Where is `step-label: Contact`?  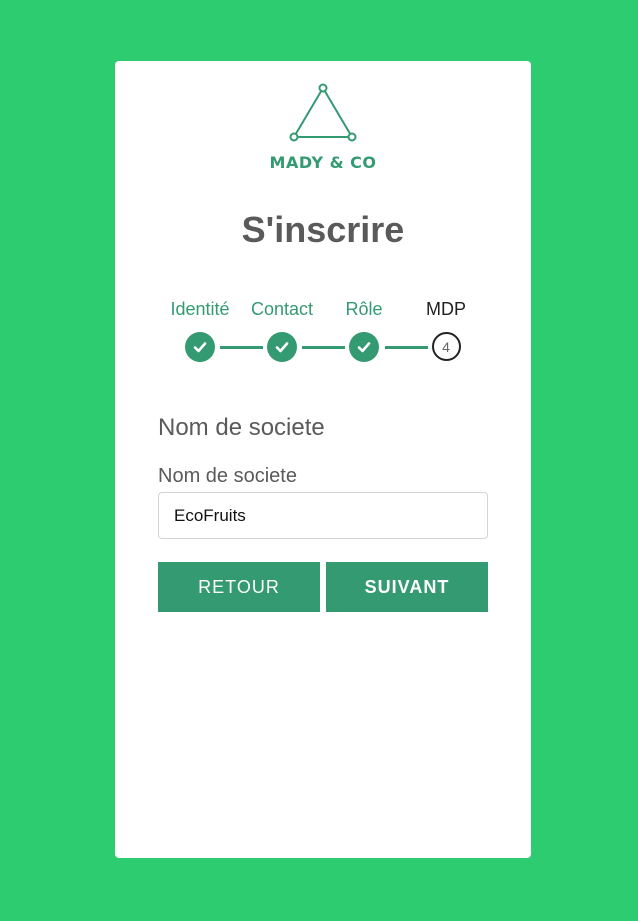 step-label: Contact is located at coordinates (282, 309).